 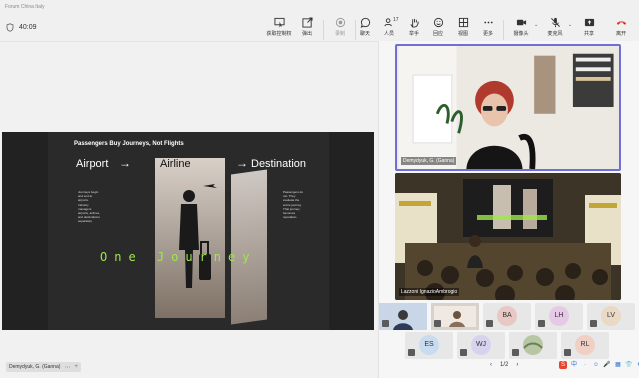 I want to click on plus-icon: +, so click(x=76, y=367).